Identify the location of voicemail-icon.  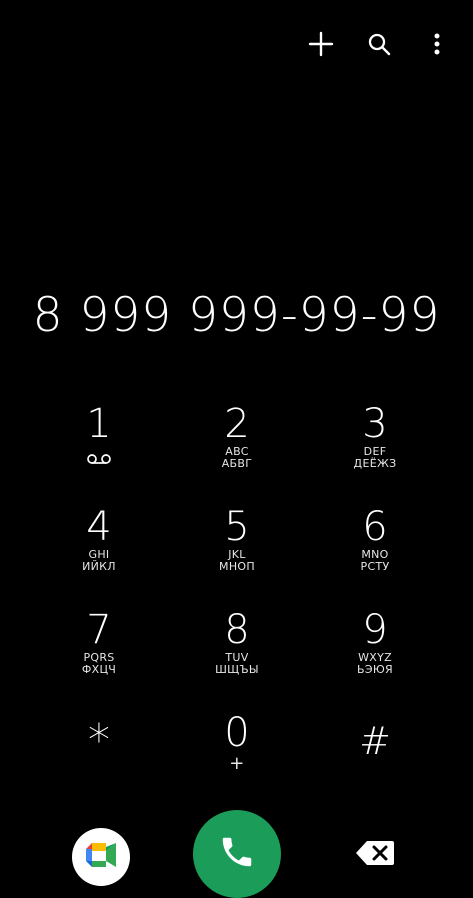
(99, 459).